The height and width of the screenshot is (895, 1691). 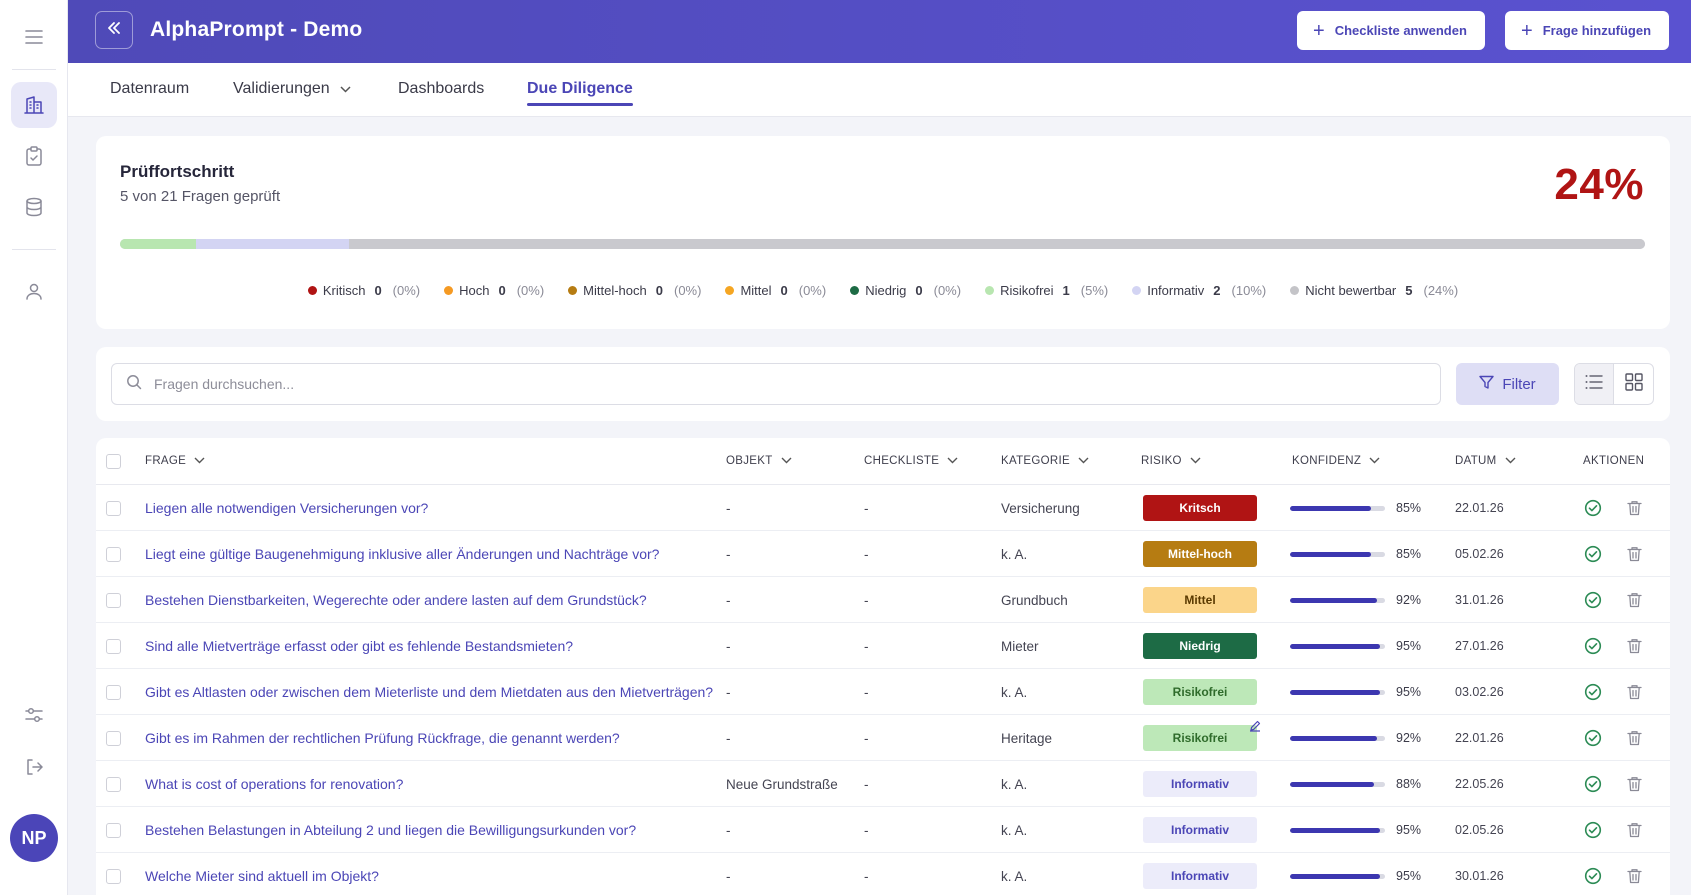 I want to click on sliders-icon, so click(x=34, y=715).